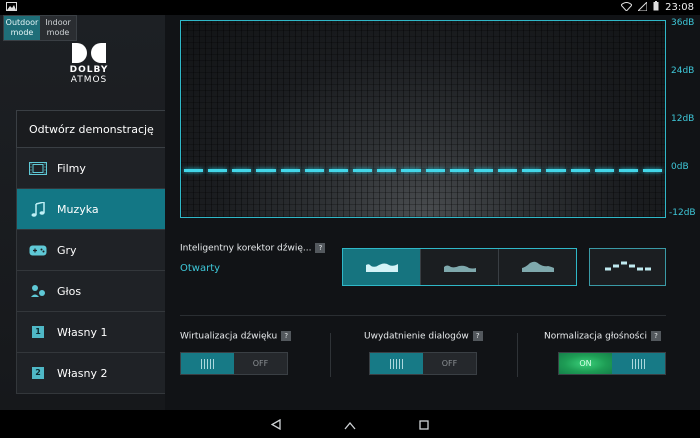 The image size is (700, 438). I want to click on back-triangle-icon, so click(275, 424).